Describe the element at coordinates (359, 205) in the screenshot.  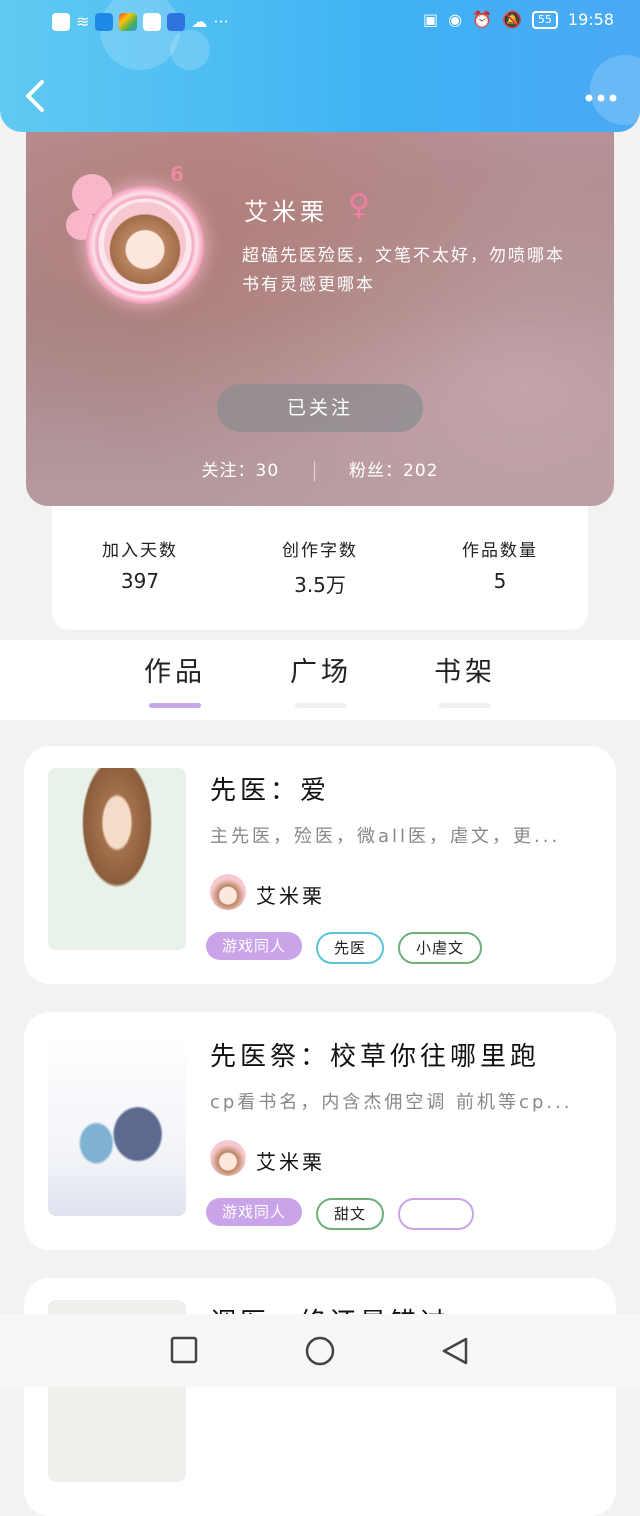
I see `female-icon: ♀` at that location.